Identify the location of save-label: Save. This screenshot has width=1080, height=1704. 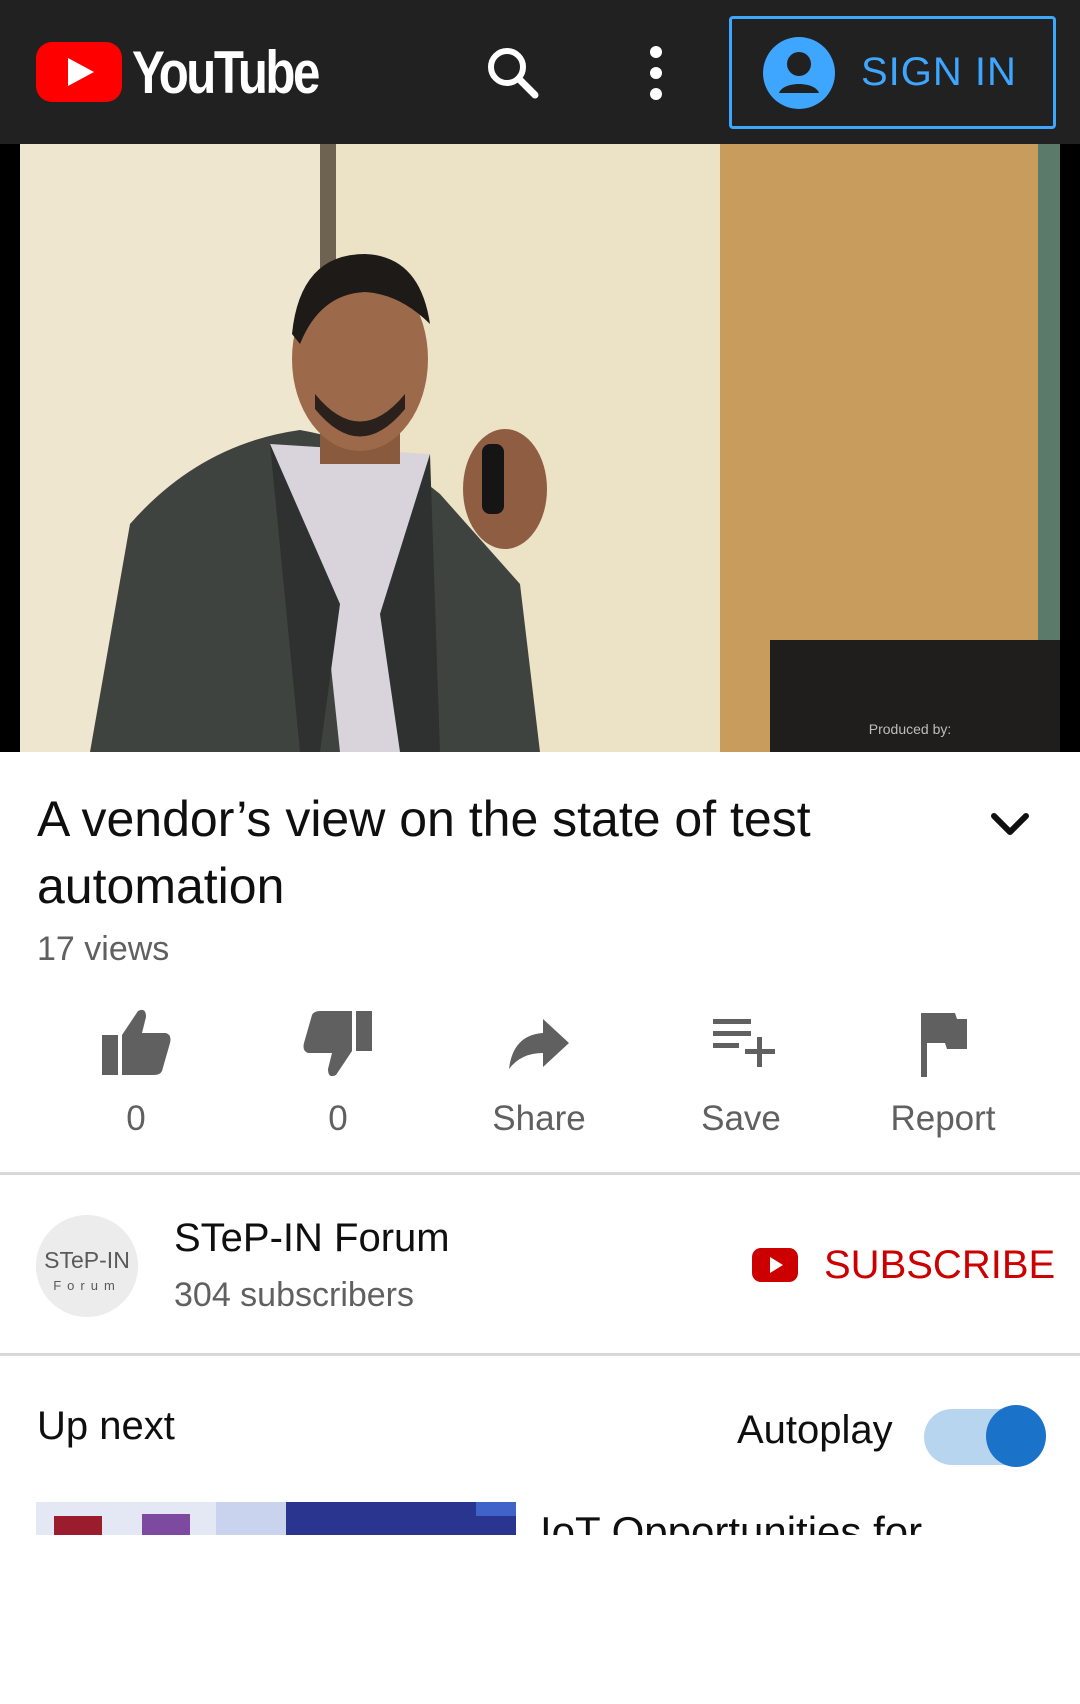
(741, 1118).